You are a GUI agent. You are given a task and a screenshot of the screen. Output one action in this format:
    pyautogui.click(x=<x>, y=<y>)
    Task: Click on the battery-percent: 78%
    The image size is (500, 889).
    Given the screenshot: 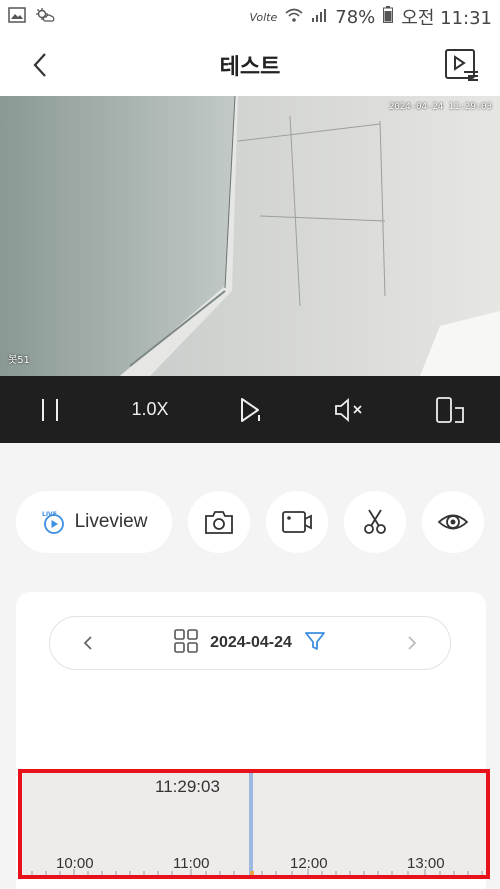 What is the action you would take?
    pyautogui.click(x=355, y=17)
    